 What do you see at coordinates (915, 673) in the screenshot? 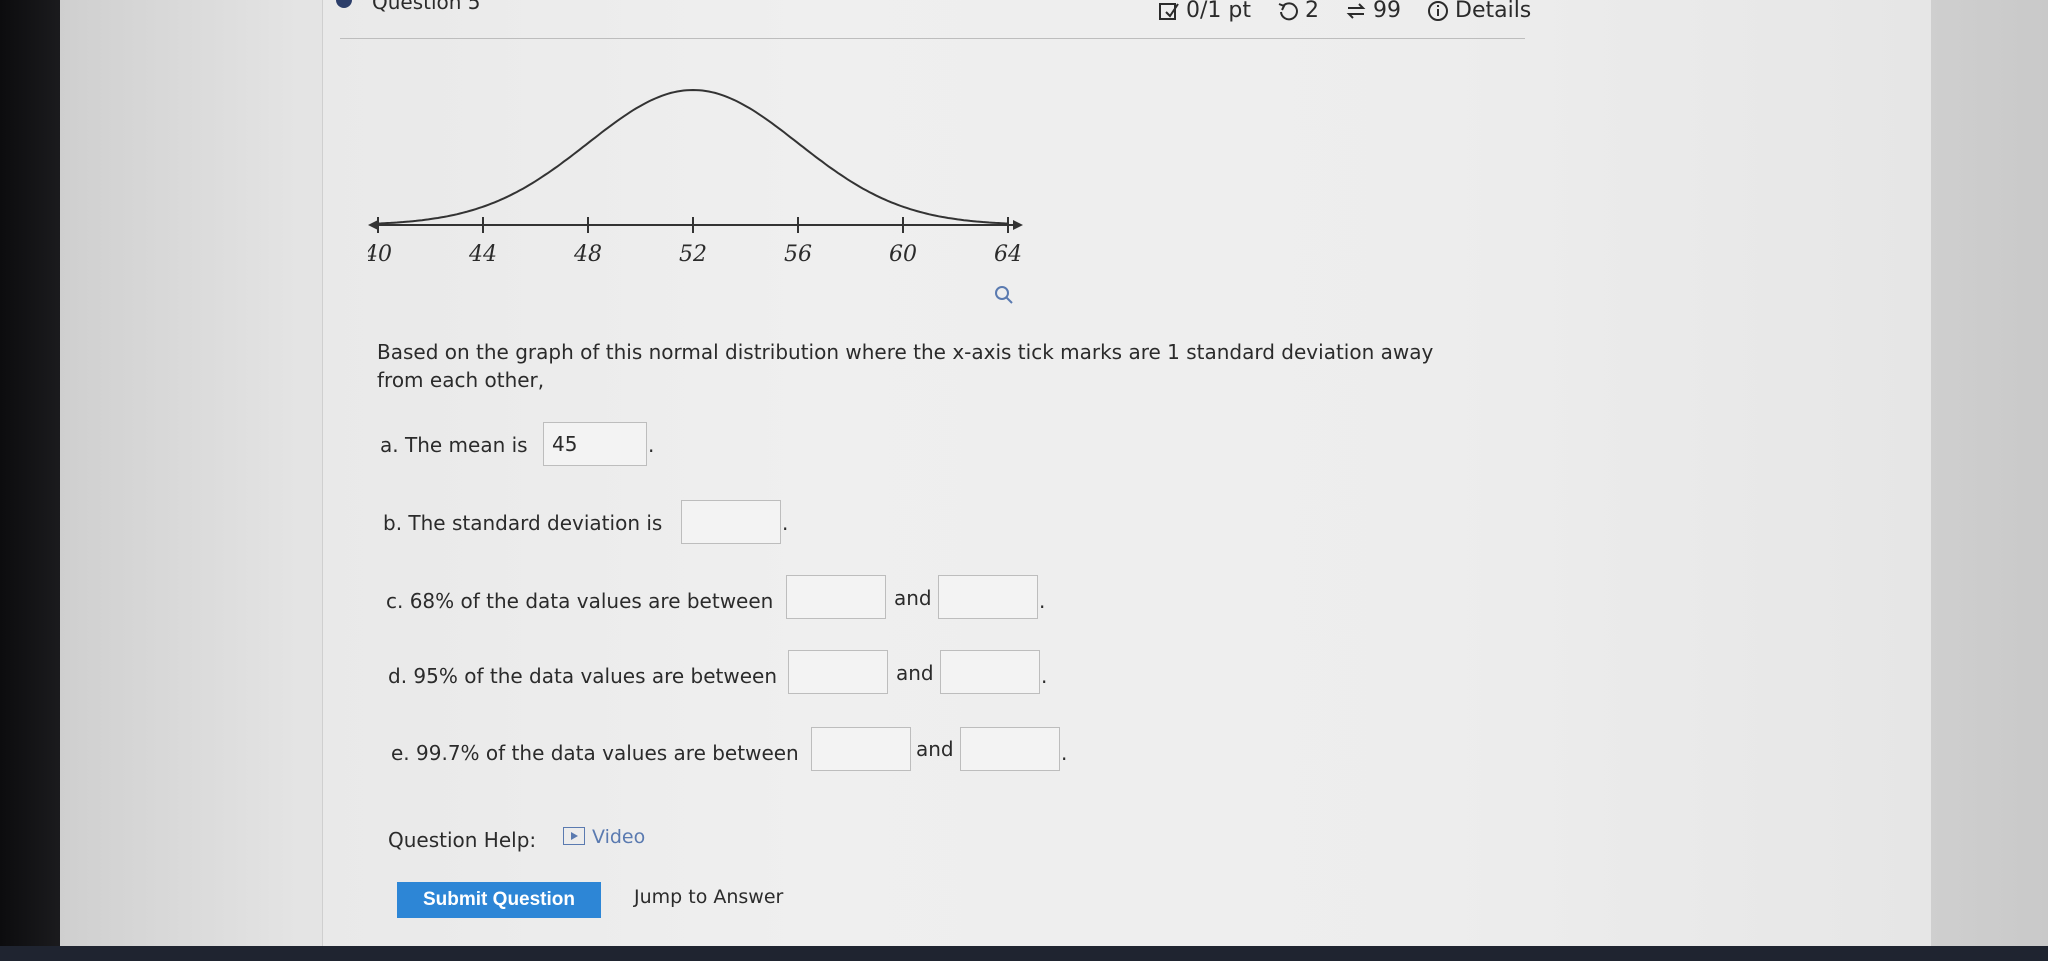
I see `part-d-and: and` at bounding box center [915, 673].